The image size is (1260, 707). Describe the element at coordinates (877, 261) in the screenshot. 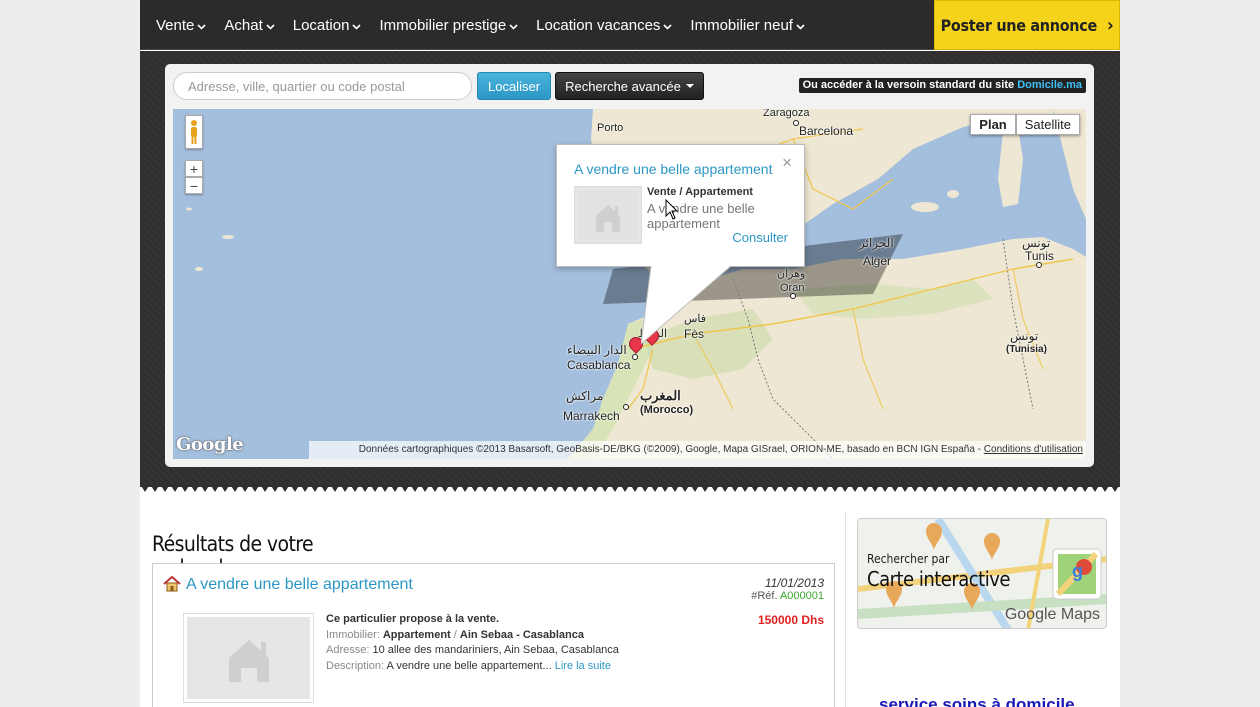

I see `city-label: Alger` at that location.